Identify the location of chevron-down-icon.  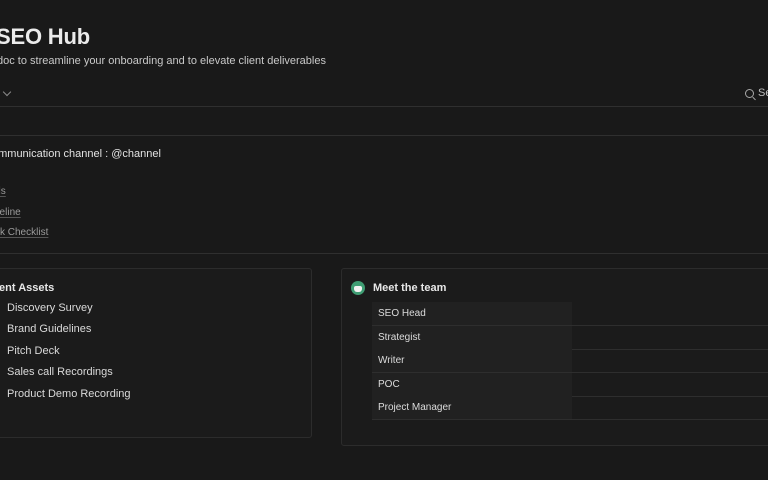
(7, 91).